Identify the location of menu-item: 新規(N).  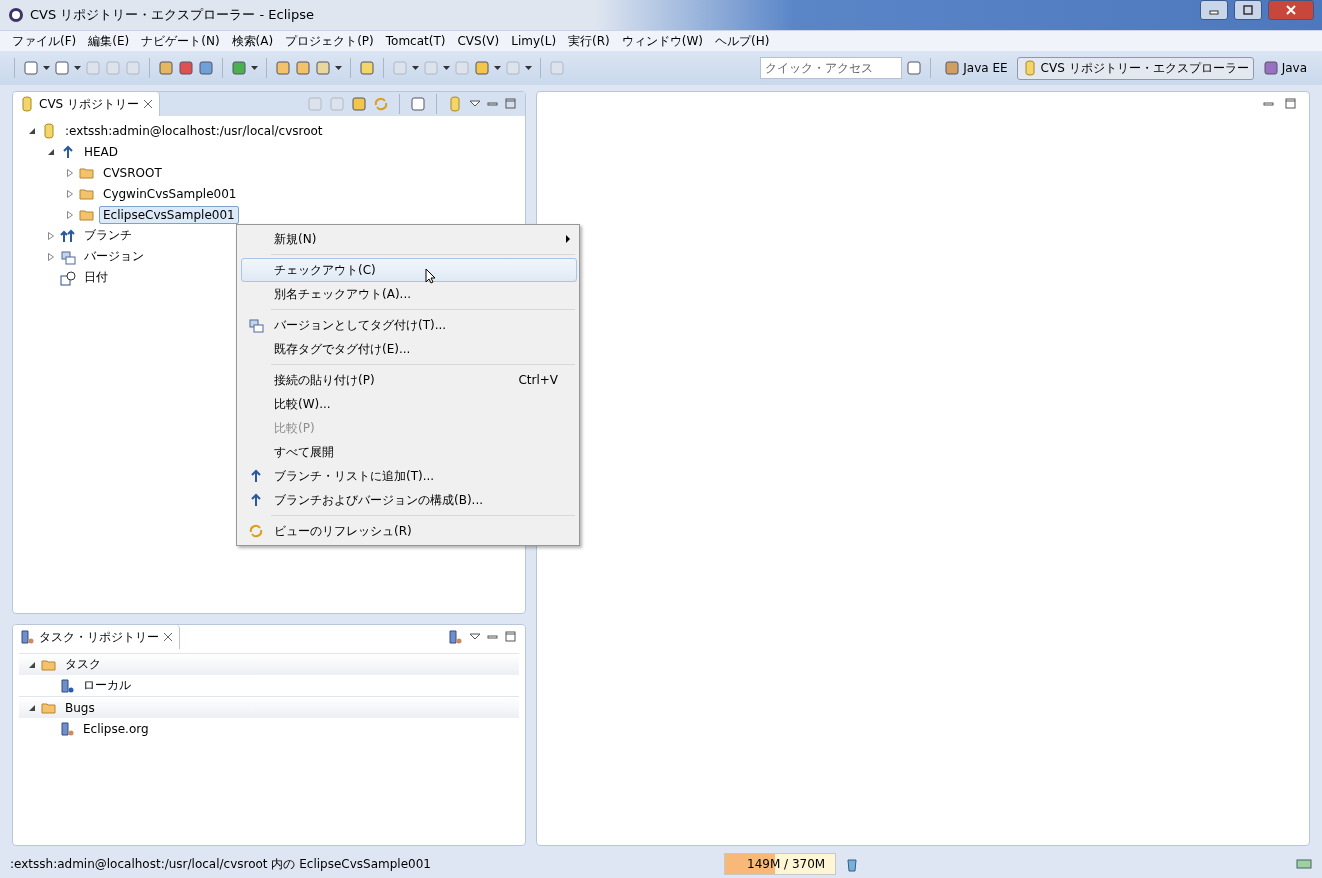
(409, 239).